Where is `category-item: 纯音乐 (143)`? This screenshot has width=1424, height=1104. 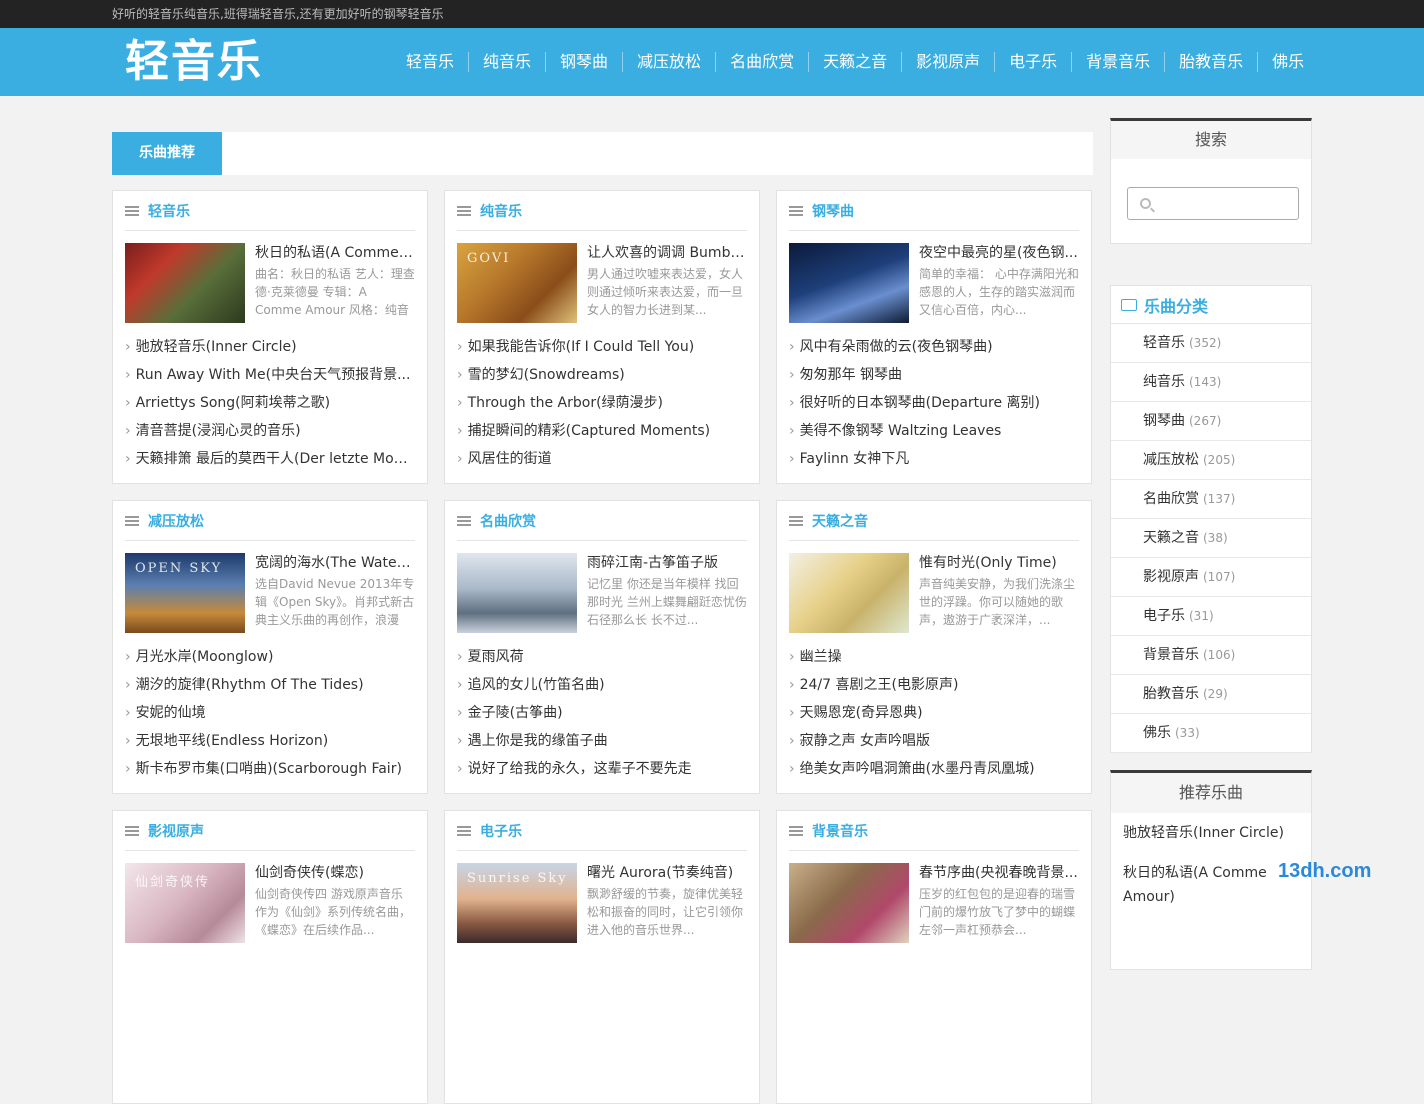
category-item: 纯音乐 (143) is located at coordinates (1211, 382).